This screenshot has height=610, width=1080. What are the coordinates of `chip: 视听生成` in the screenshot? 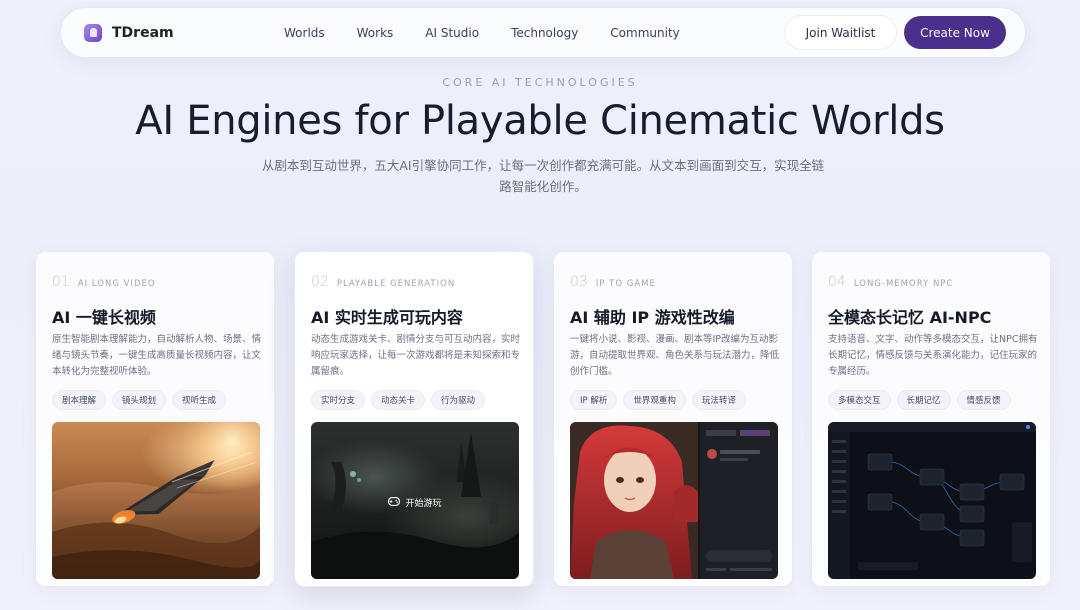 It's located at (199, 400).